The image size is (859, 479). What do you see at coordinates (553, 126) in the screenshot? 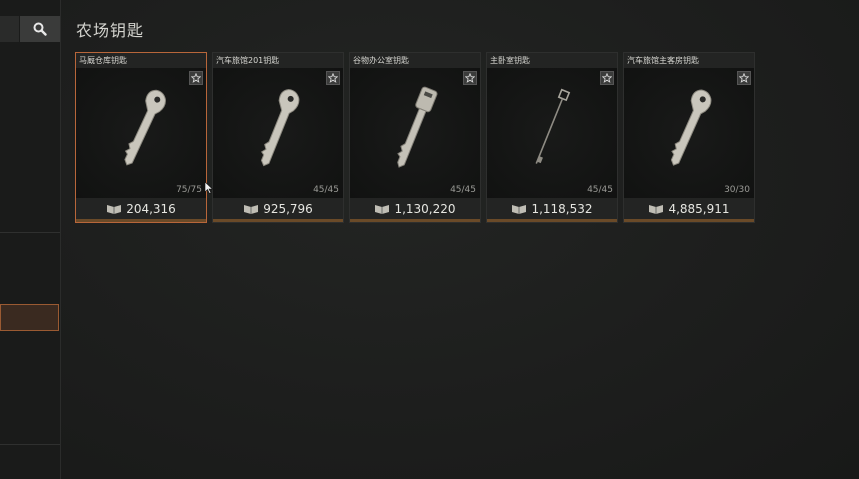
I see `skeleton-key-icon` at bounding box center [553, 126].